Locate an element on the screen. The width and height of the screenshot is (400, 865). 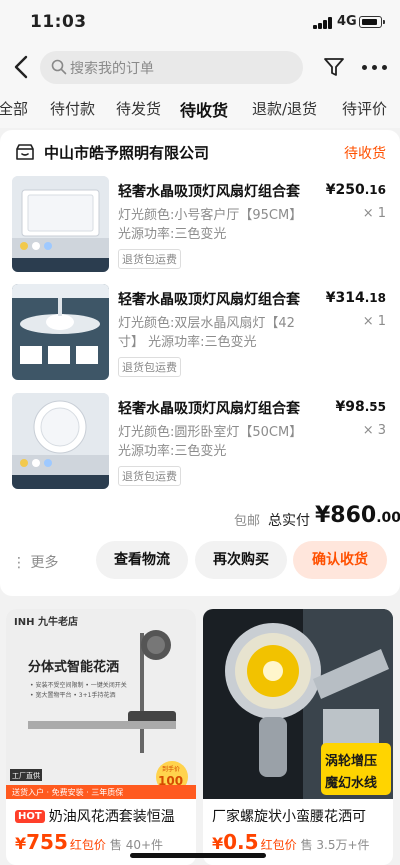
signal-icon is located at coordinates (323, 23).